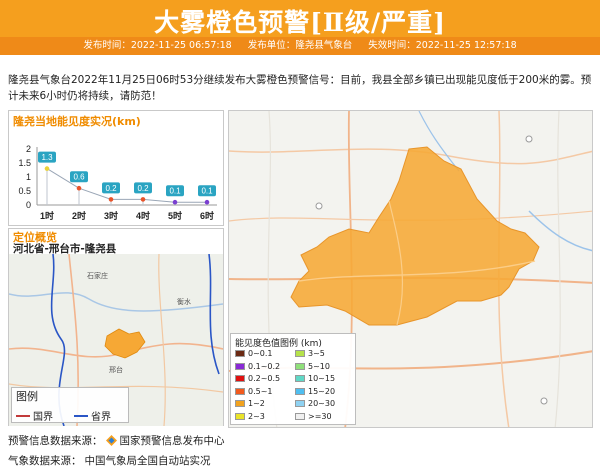 The height and width of the screenshot is (471, 600). Describe the element at coordinates (79, 215) in the screenshot. I see `x-tick-label: 2时` at that location.